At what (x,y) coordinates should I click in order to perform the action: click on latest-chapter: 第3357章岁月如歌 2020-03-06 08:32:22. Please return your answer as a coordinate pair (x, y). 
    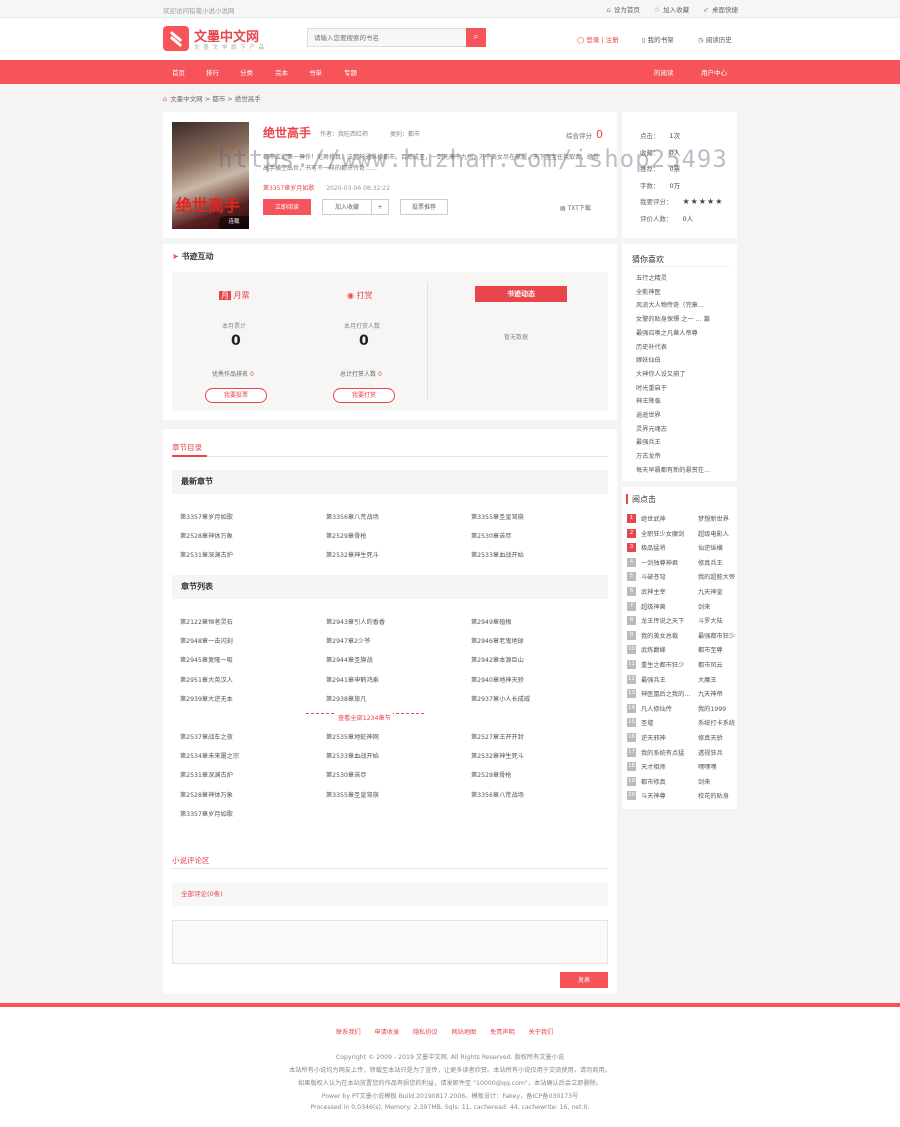
    Looking at the image, I should click on (326, 187).